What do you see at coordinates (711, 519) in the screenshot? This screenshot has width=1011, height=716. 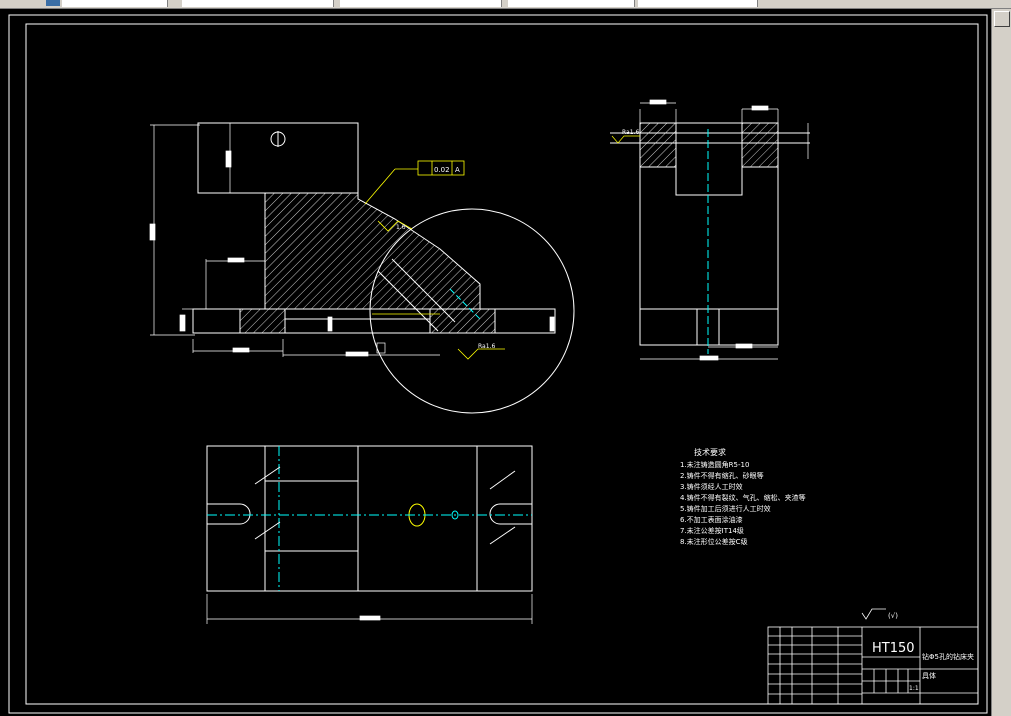 I see `tech-note-6: 6.不加工表面涂油漆` at bounding box center [711, 519].